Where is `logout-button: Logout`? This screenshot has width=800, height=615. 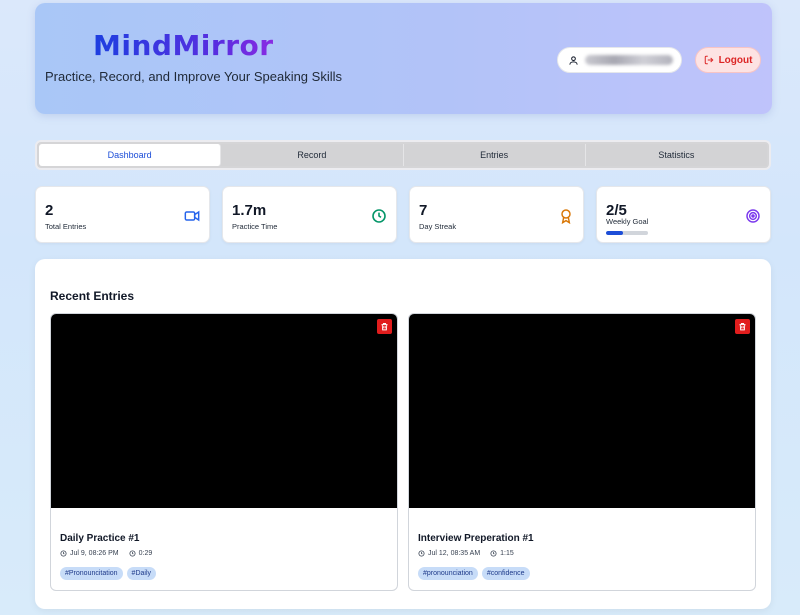 logout-button: Logout is located at coordinates (728, 60).